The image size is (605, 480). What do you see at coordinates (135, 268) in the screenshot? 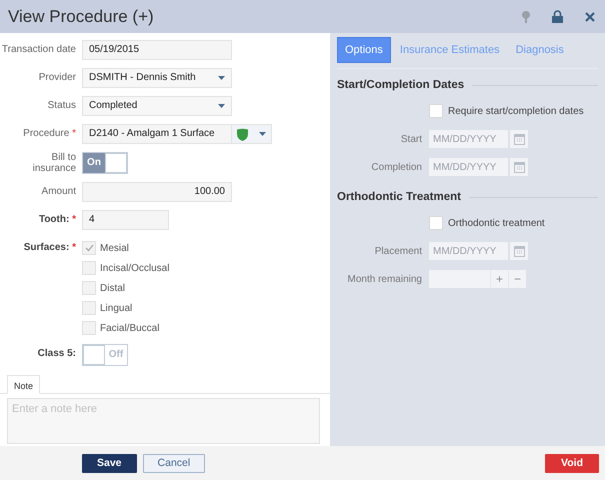
I see `checkbox-label: Incisal/Occlusal` at bounding box center [135, 268].